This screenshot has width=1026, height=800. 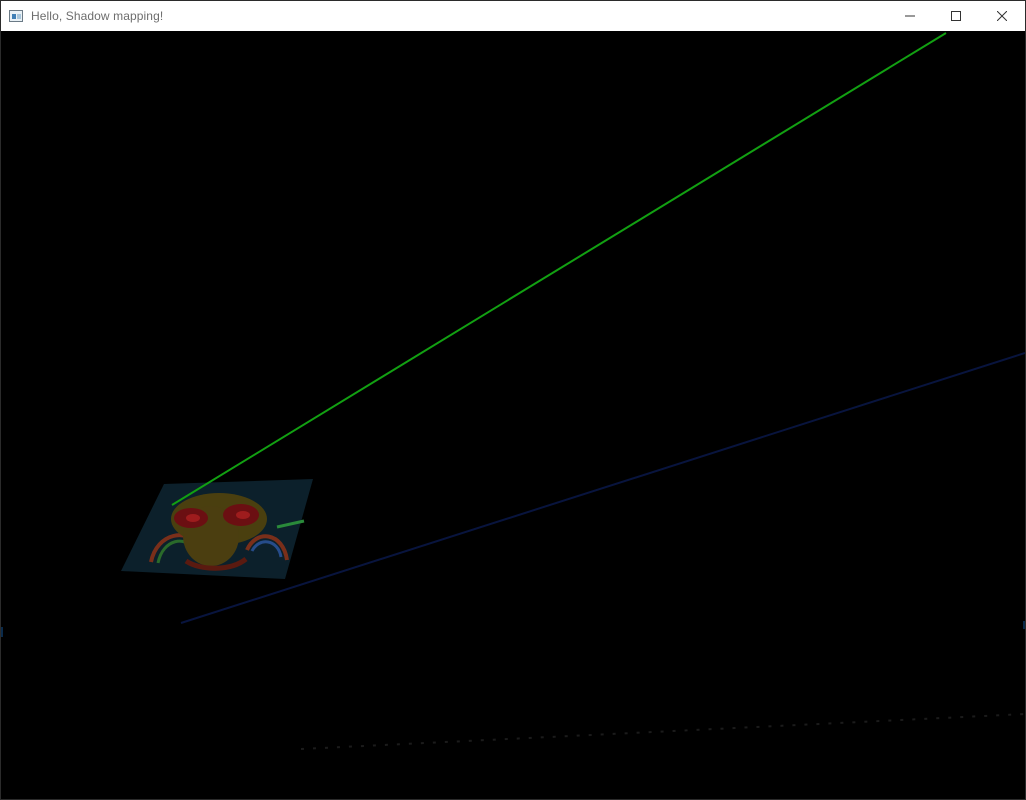 I want to click on minimize-button, so click(x=910, y=16).